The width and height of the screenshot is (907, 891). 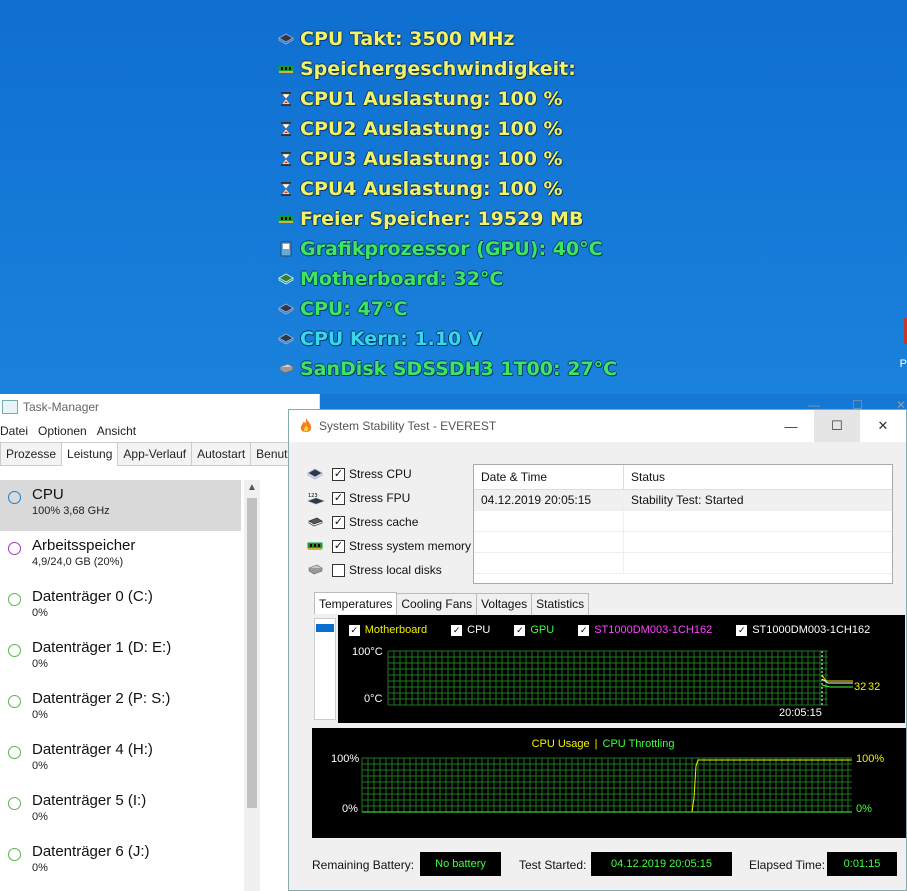 I want to click on resource-item: Datenträger 2 (P: S:) 0%, so click(x=120, y=709).